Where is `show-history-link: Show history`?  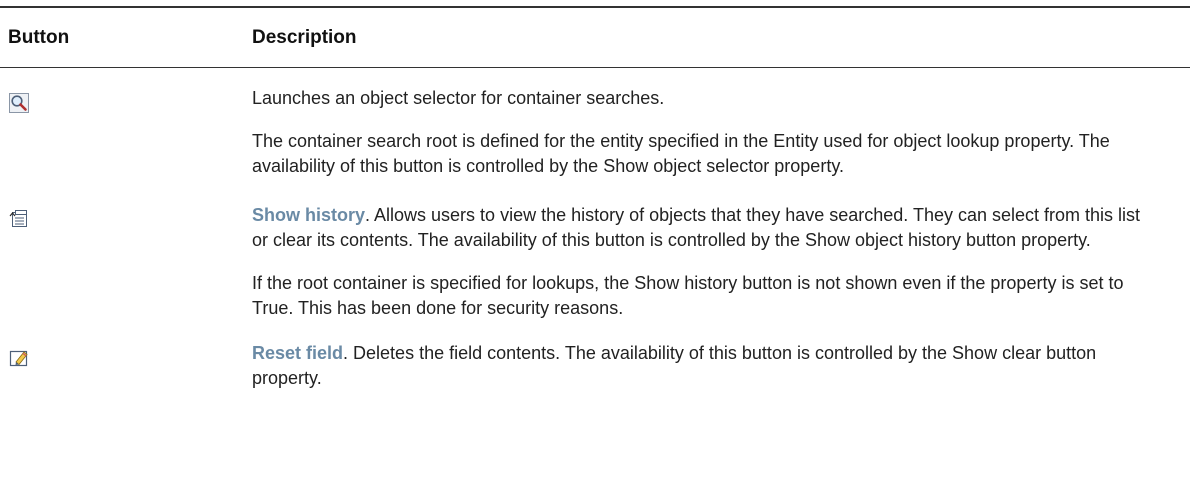 show-history-link: Show history is located at coordinates (308, 215).